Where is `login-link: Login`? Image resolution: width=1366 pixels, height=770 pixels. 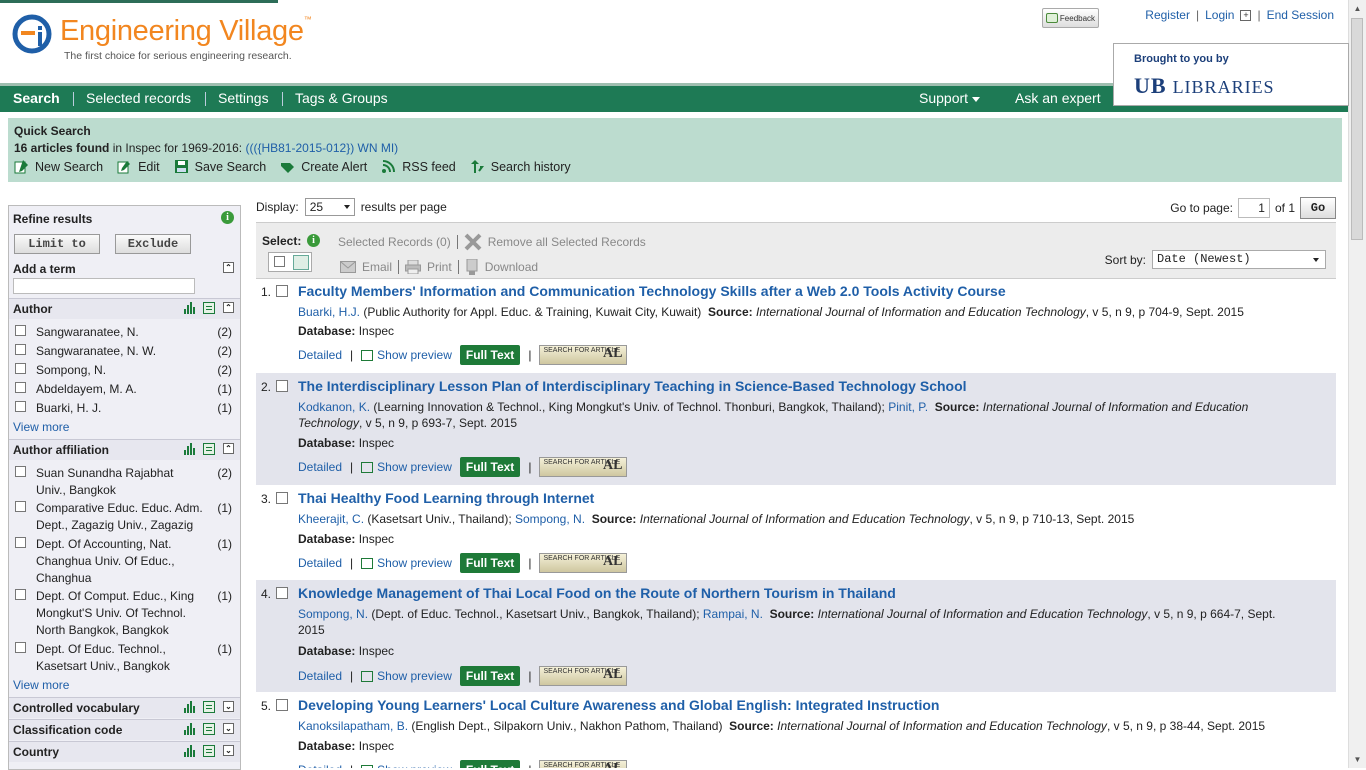 login-link: Login is located at coordinates (1219, 15).